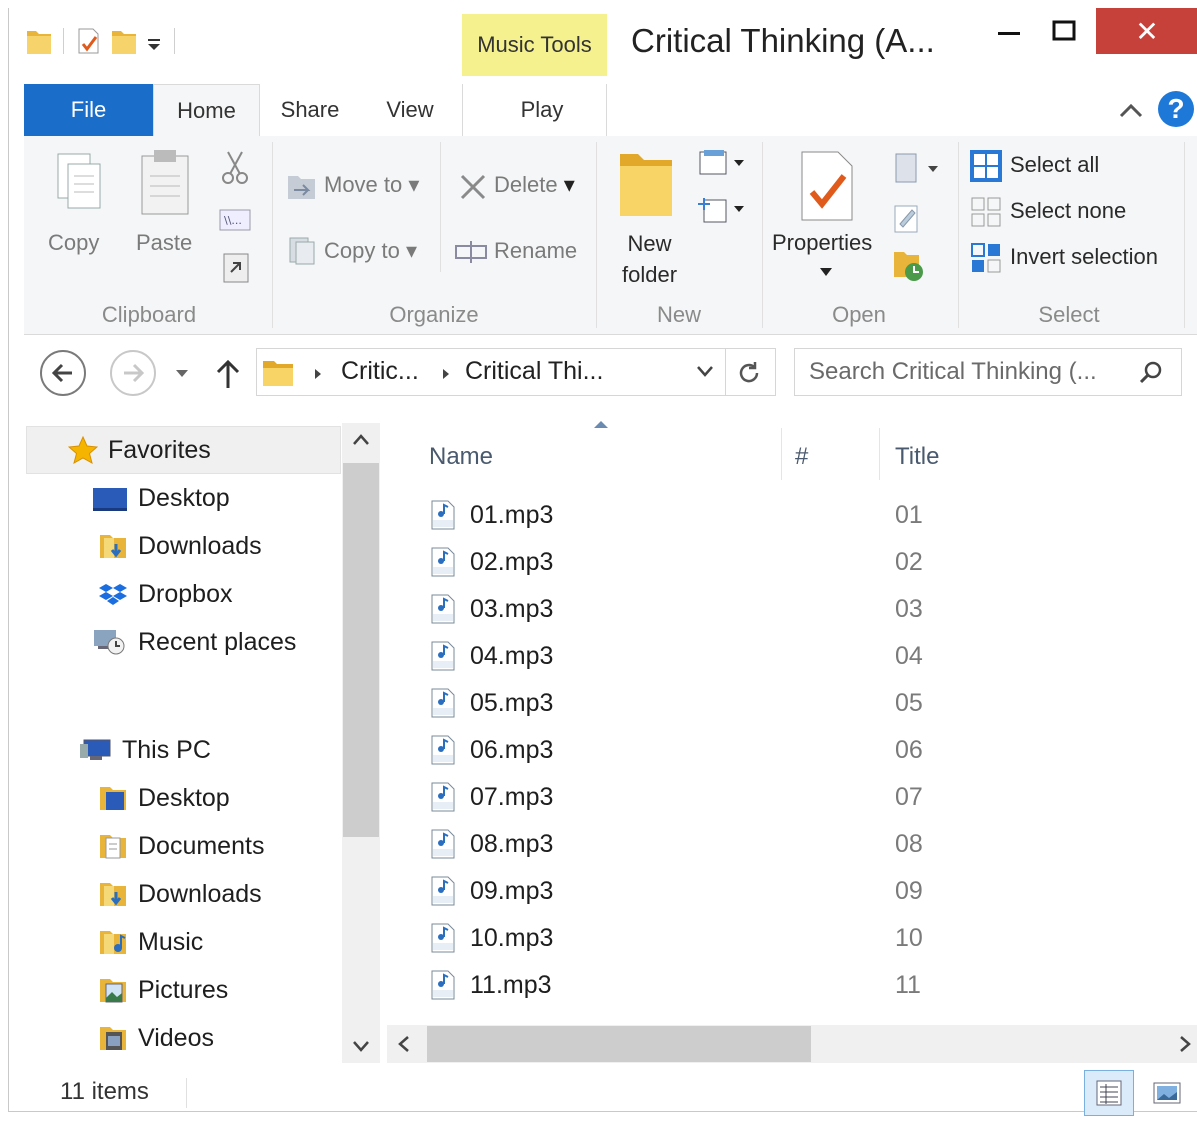 The width and height of the screenshot is (1197, 1121). Describe the element at coordinates (235, 168) in the screenshot. I see `cut-icon` at that location.